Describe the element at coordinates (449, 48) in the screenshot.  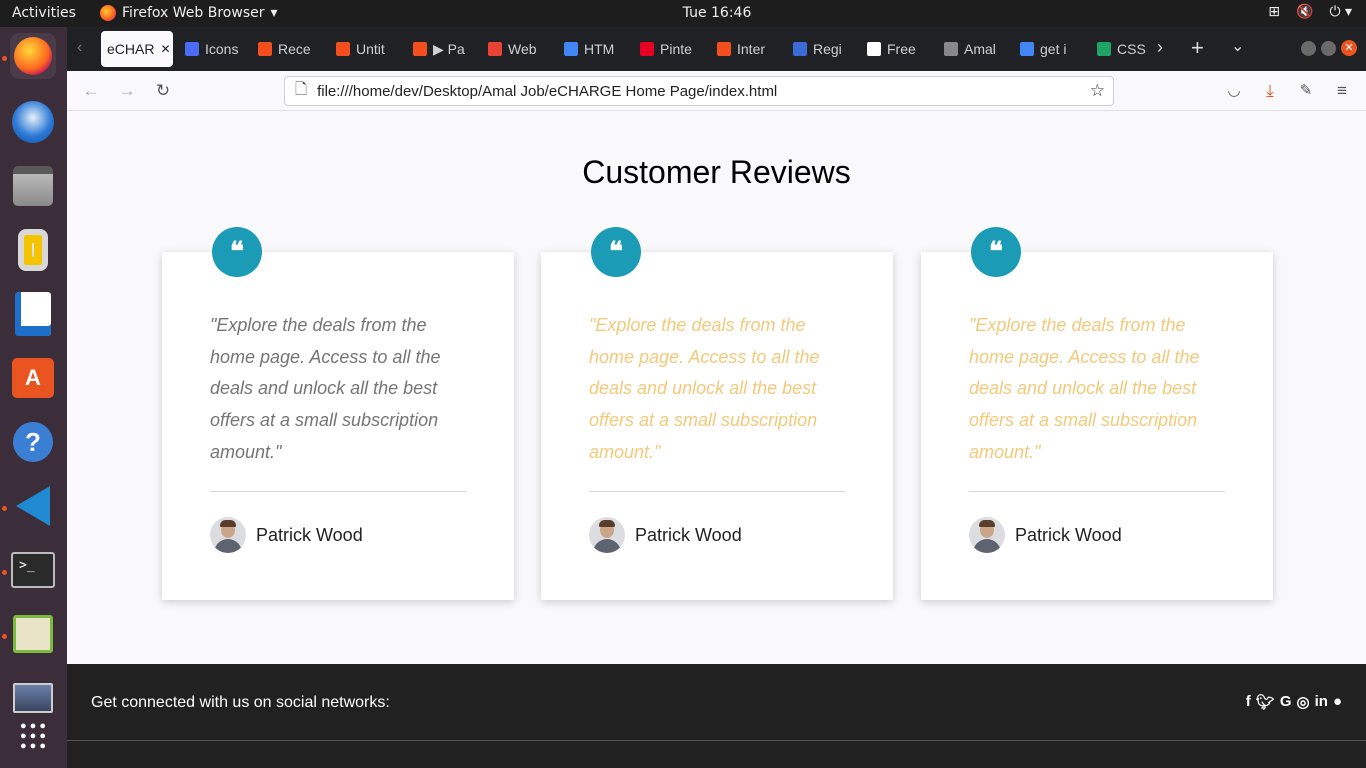
I see `tab-label: ▶ Pa` at that location.